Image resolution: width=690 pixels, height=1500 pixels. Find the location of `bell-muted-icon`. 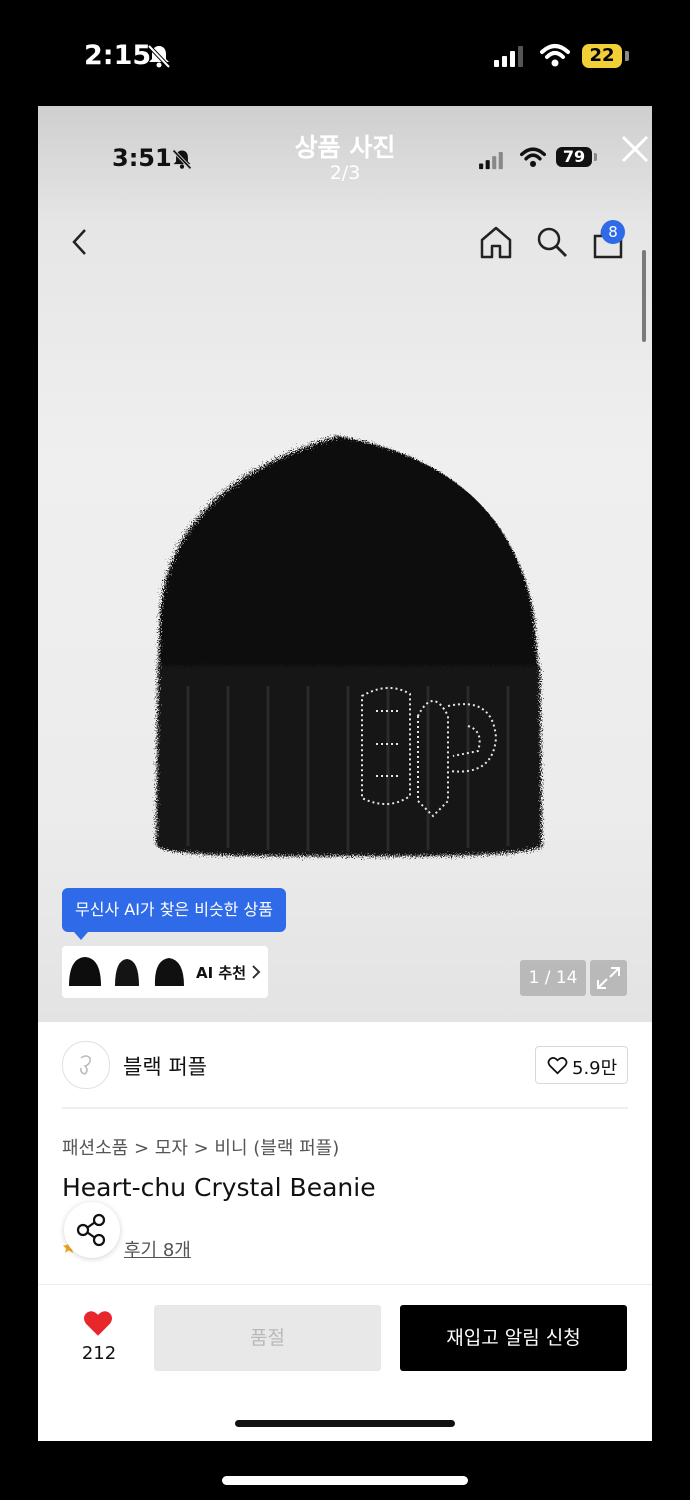

bell-muted-icon is located at coordinates (159, 56).